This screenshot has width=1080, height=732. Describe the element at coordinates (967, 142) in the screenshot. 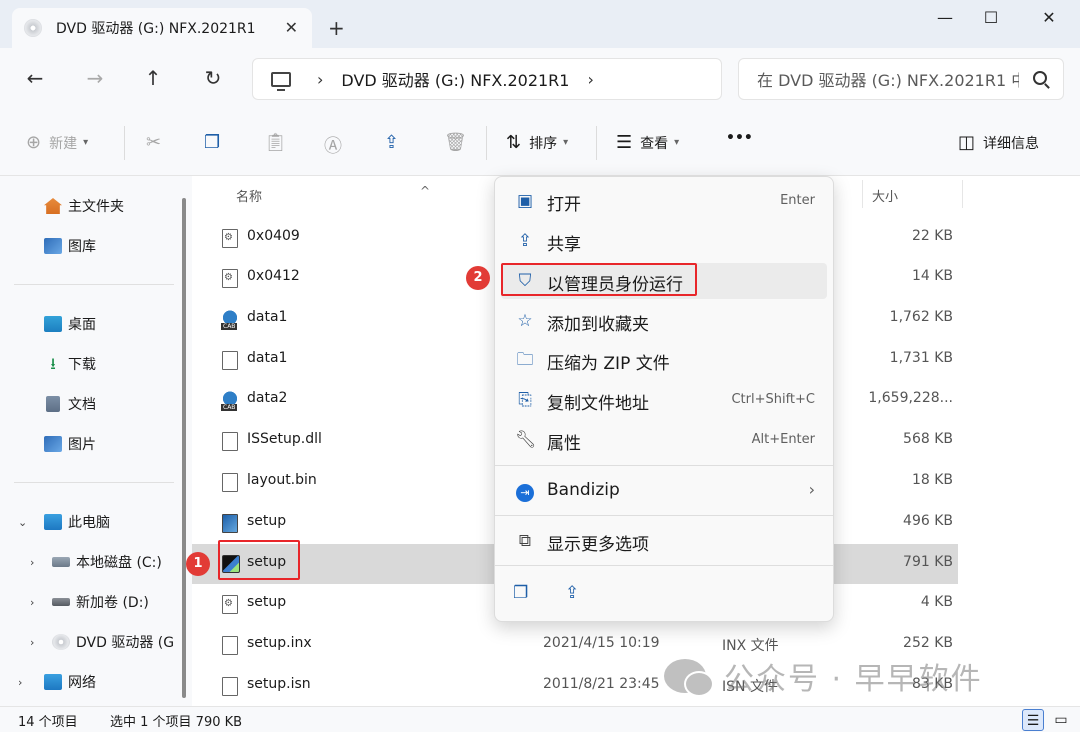

I see `details-pane-icon: ◫` at that location.